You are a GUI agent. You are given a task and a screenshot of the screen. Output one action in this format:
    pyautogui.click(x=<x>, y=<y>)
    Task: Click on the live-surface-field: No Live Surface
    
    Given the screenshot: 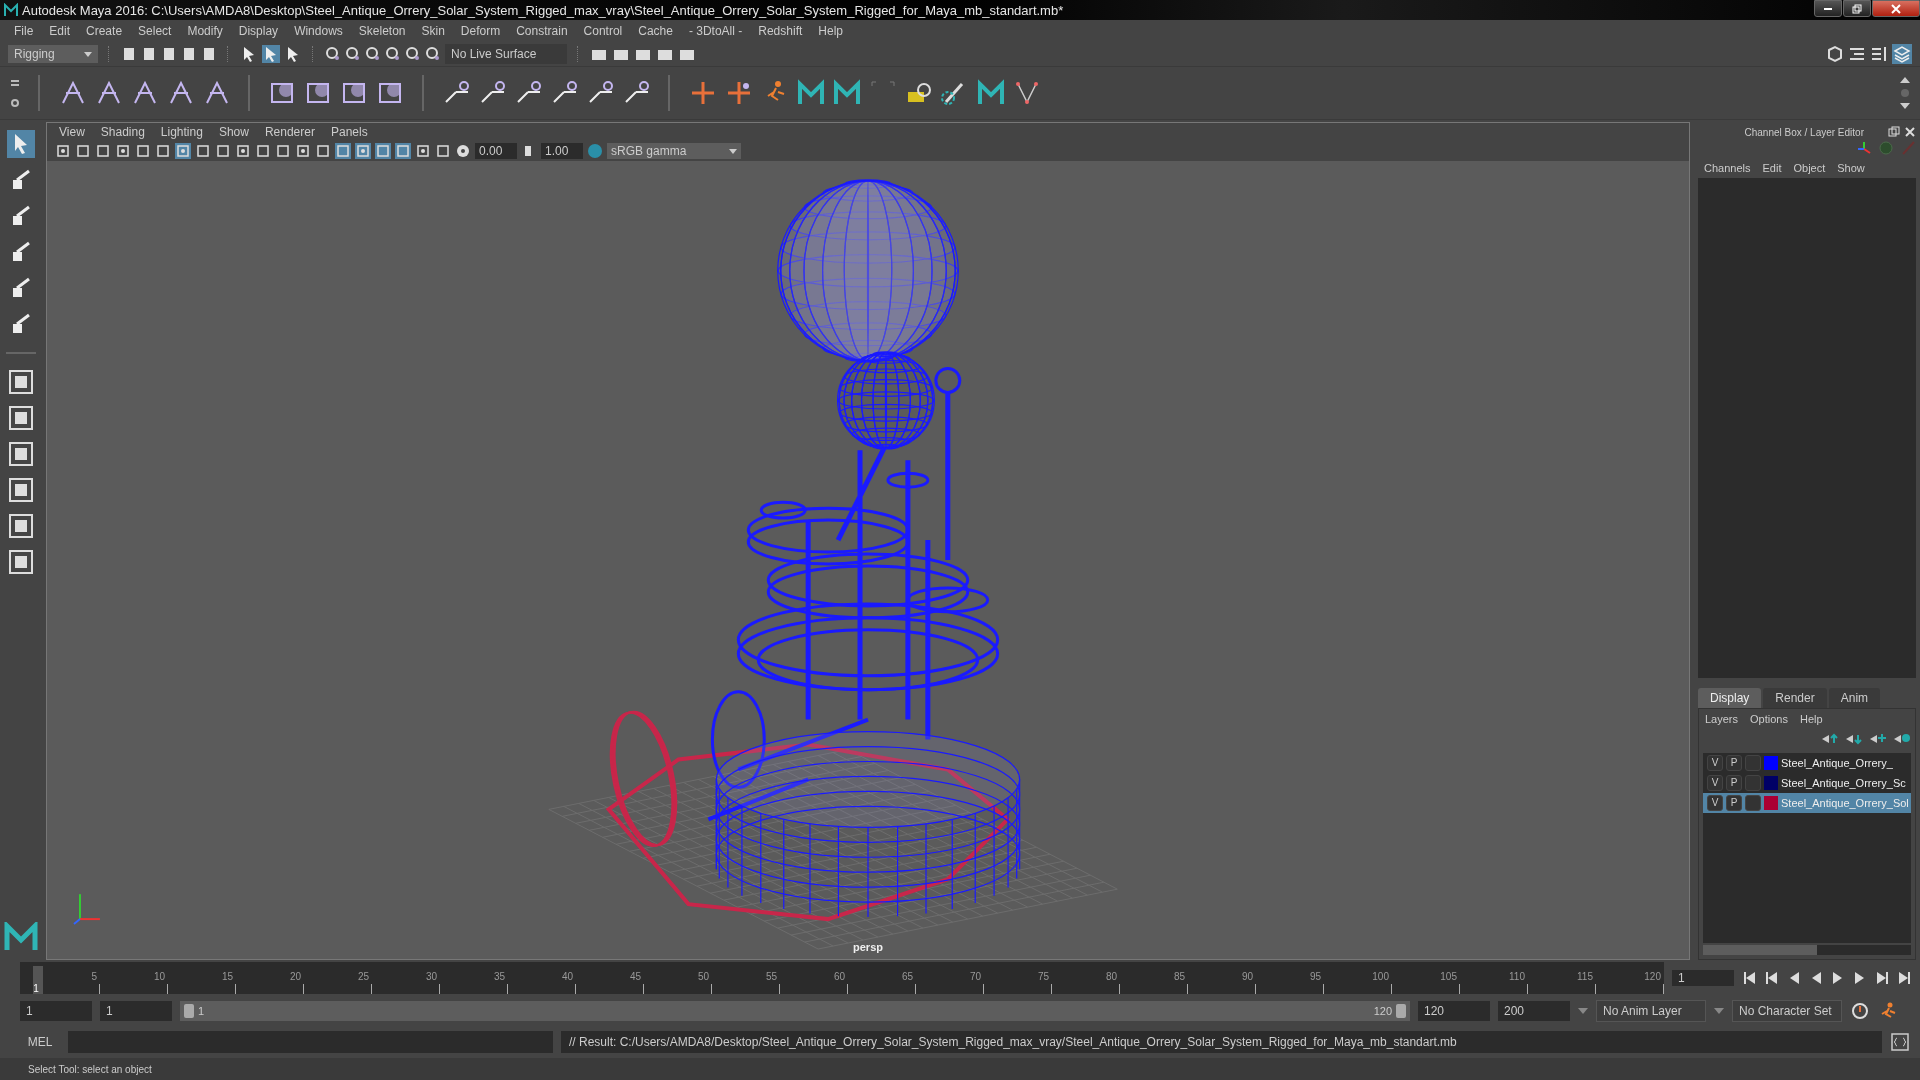 What is the action you would take?
    pyautogui.click(x=506, y=54)
    